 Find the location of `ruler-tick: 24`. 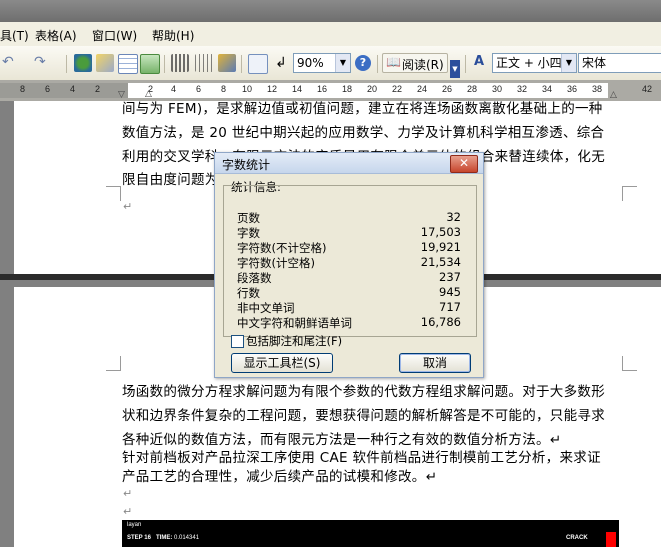

ruler-tick: 24 is located at coordinates (422, 89).